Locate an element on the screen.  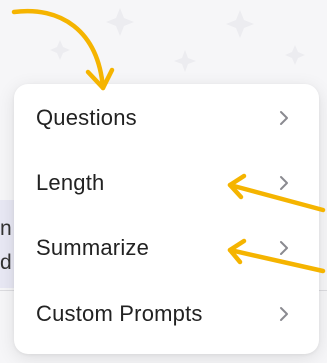
menu-item-label: Summarize is located at coordinates (93, 247).